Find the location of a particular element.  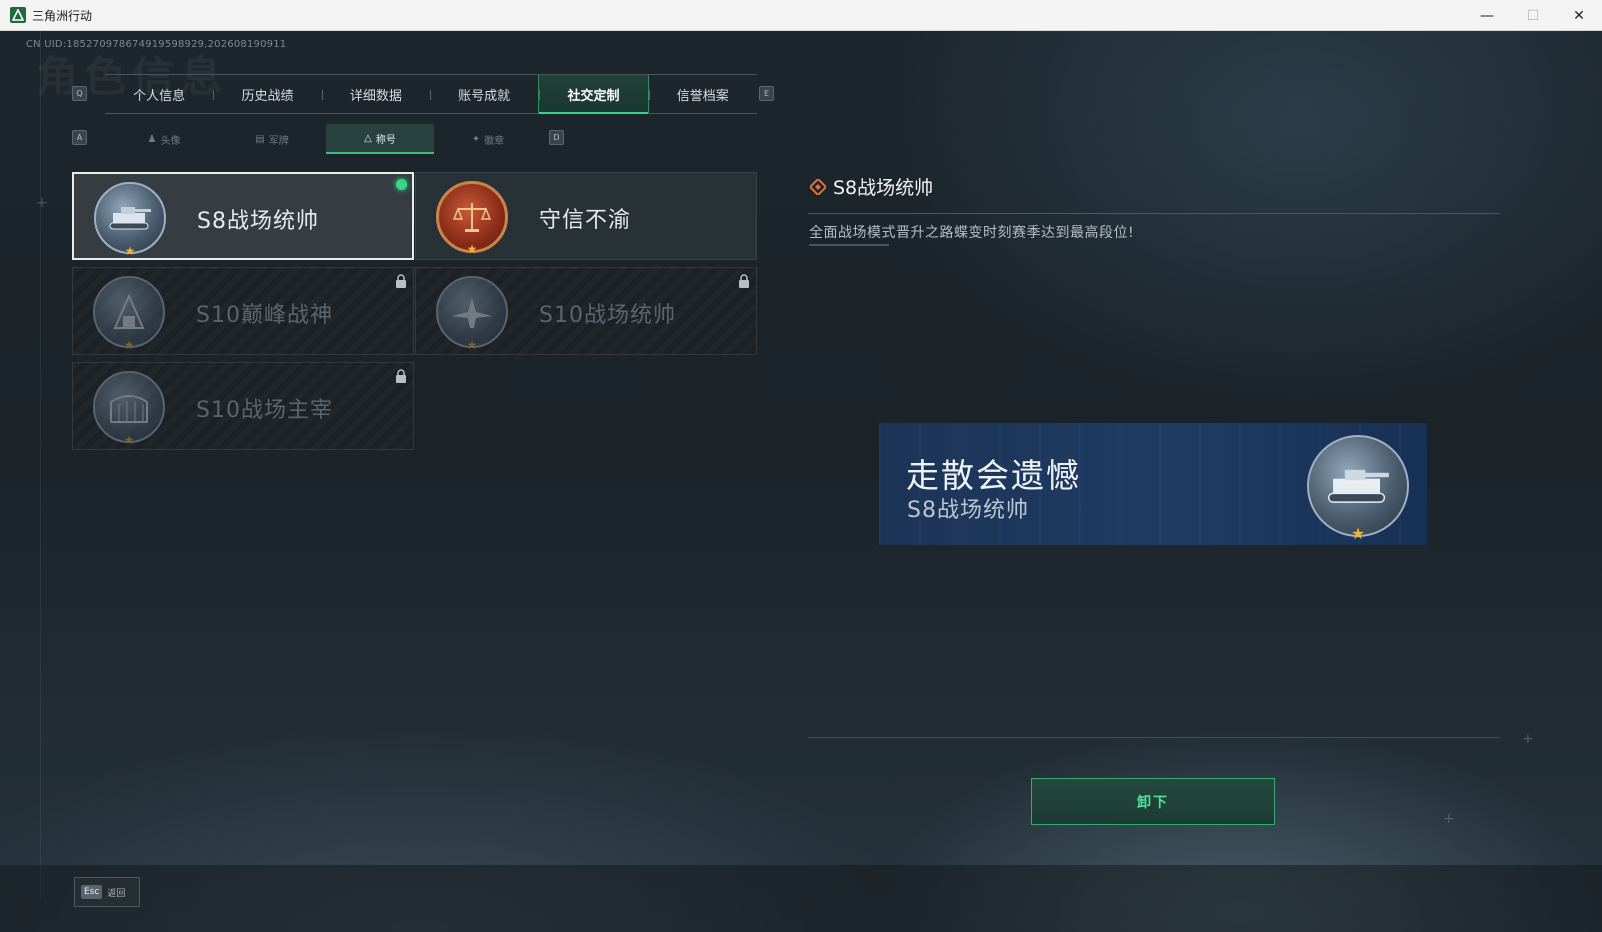

unequip-button: 卸下 is located at coordinates (1153, 801).